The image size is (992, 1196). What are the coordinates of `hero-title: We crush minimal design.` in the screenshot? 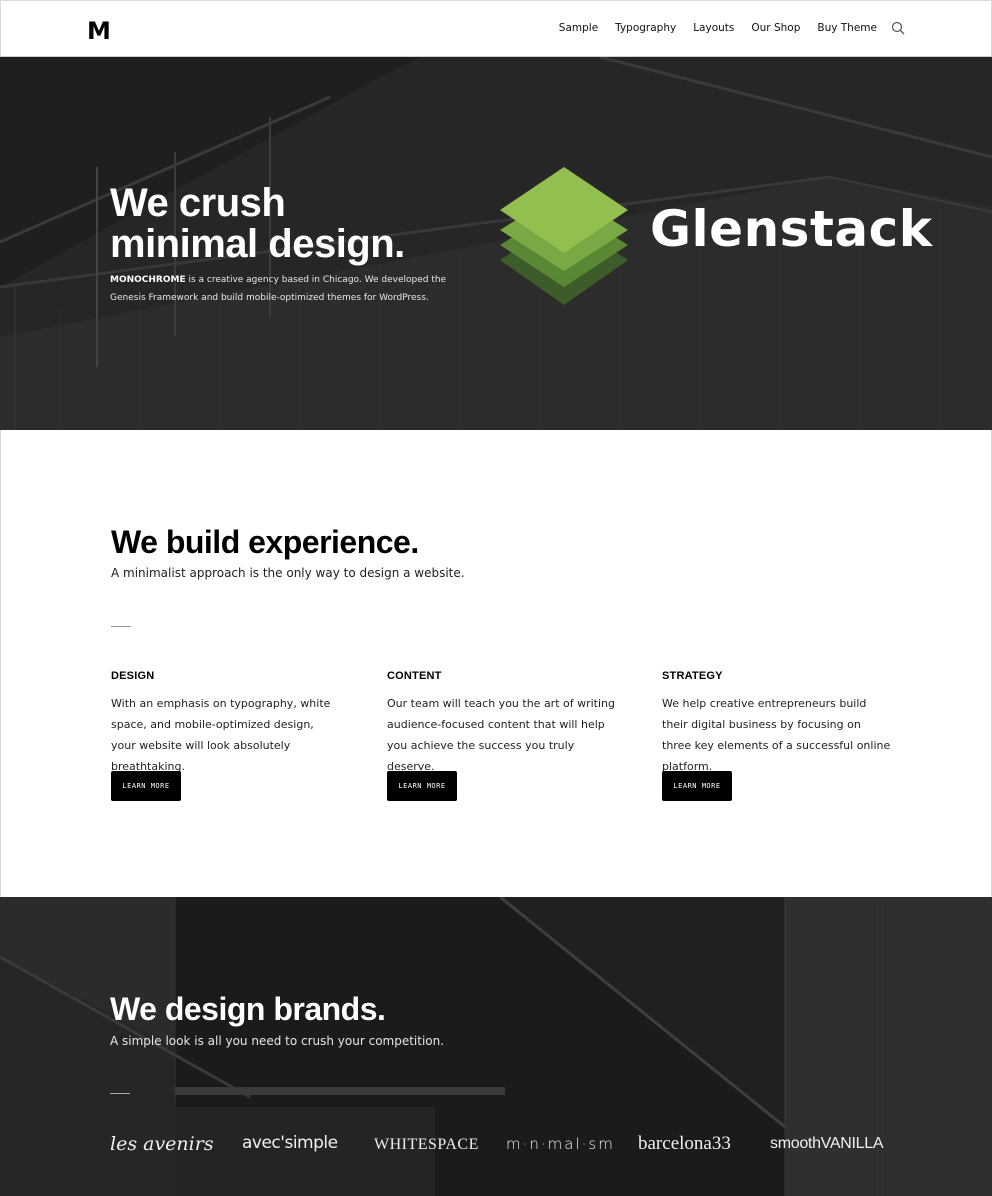 It's located at (257, 224).